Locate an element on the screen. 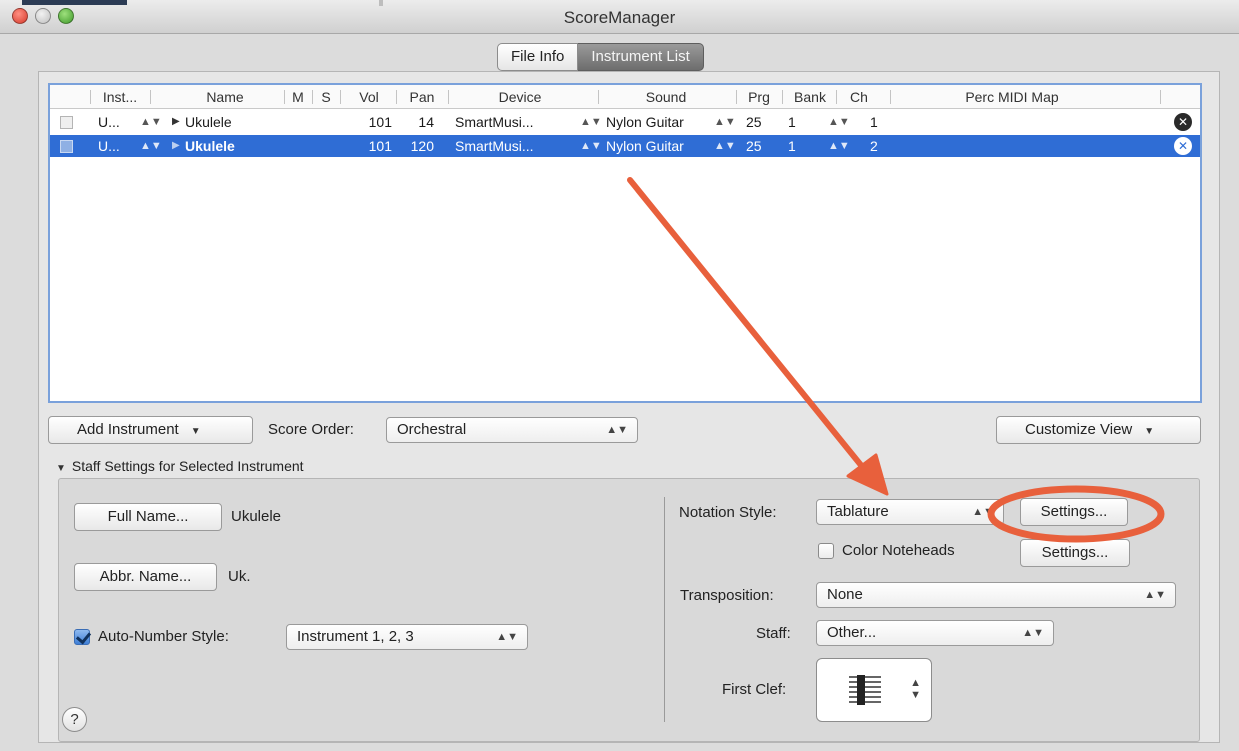 The height and width of the screenshot is (751, 1239). column-header-perc-midi-map: Perc MIDI Map is located at coordinates (1012, 97).